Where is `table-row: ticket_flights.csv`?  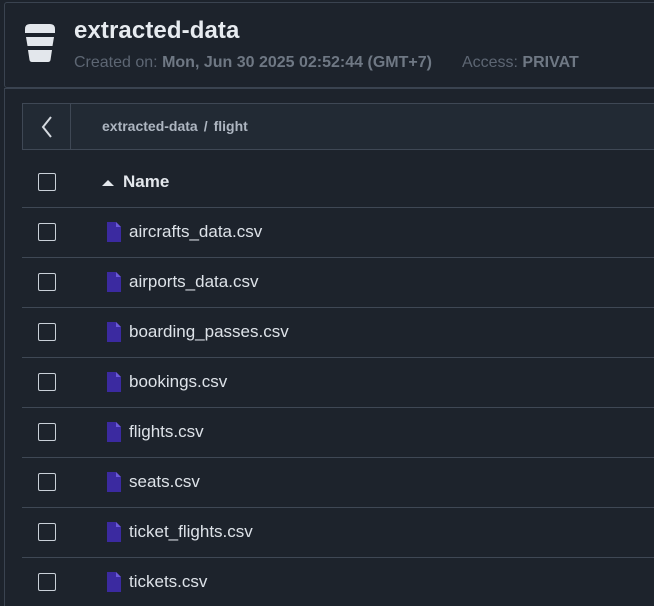
table-row: ticket_flights.csv is located at coordinates (338, 533).